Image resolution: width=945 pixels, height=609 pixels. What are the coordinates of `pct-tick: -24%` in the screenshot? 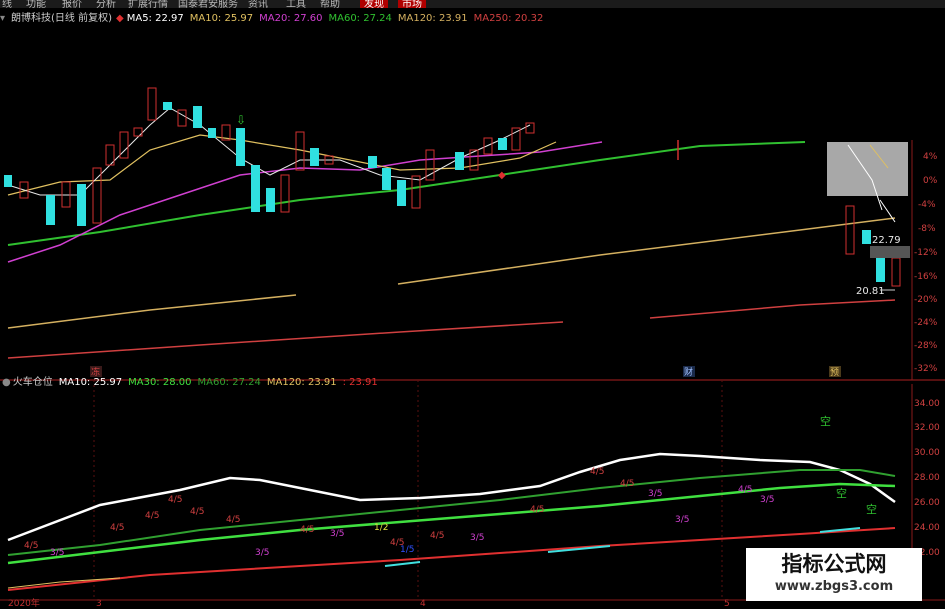 It's located at (926, 323).